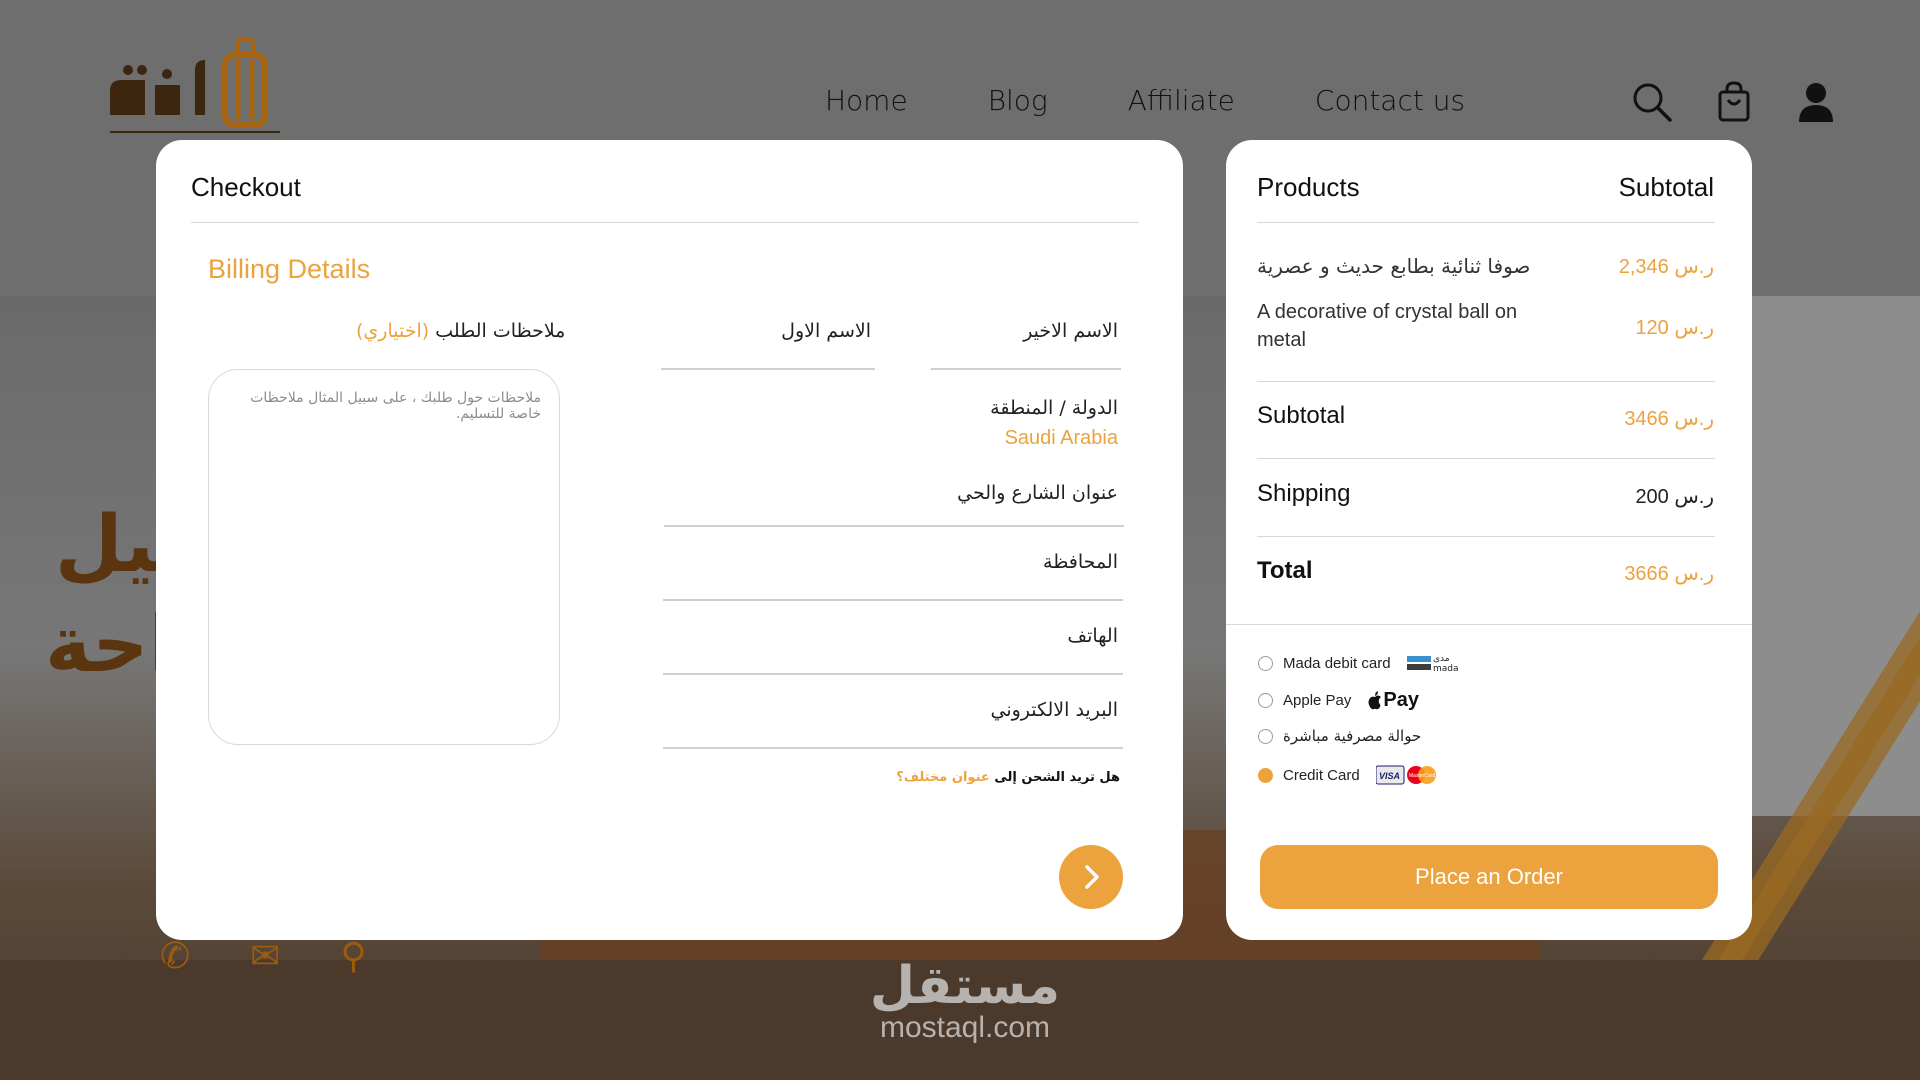 The height and width of the screenshot is (1080, 1920). I want to click on search-icon, so click(1652, 102).